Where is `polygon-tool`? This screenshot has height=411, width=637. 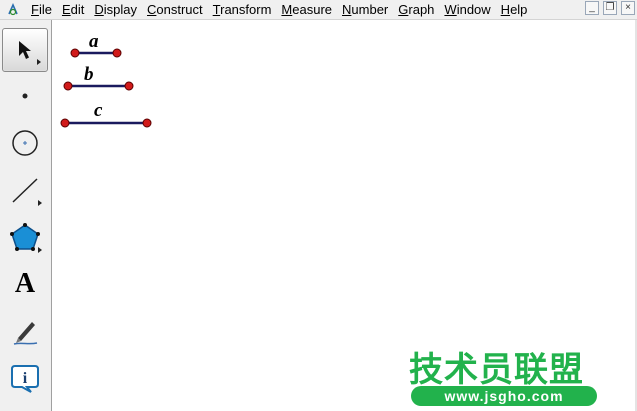 polygon-tool is located at coordinates (25, 237).